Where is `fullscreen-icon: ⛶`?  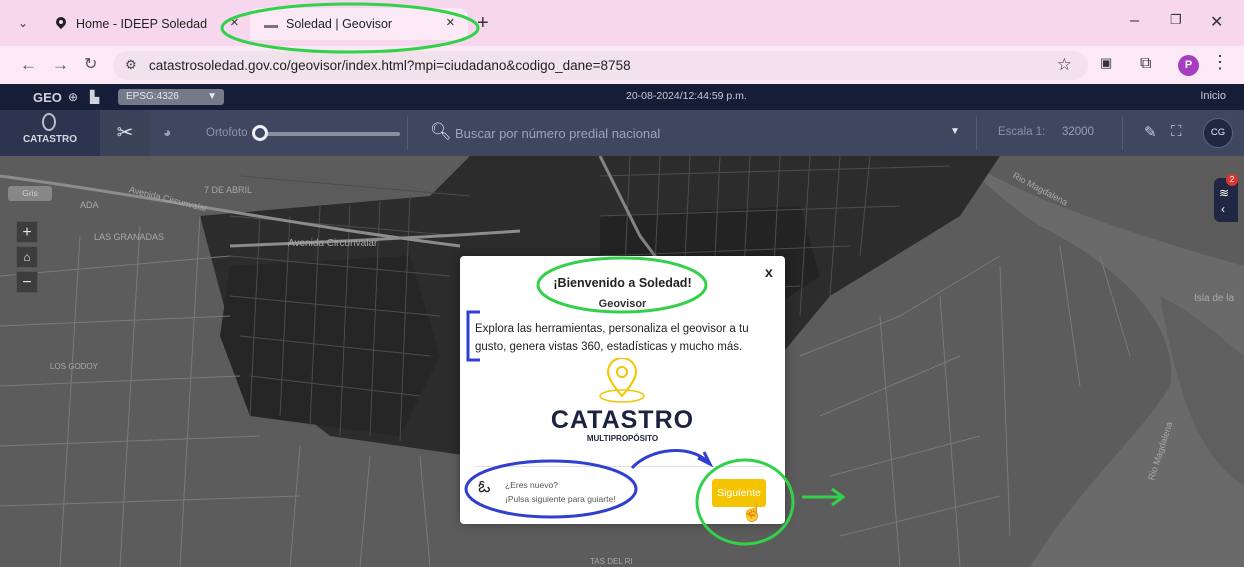 fullscreen-icon: ⛶ is located at coordinates (1176, 131).